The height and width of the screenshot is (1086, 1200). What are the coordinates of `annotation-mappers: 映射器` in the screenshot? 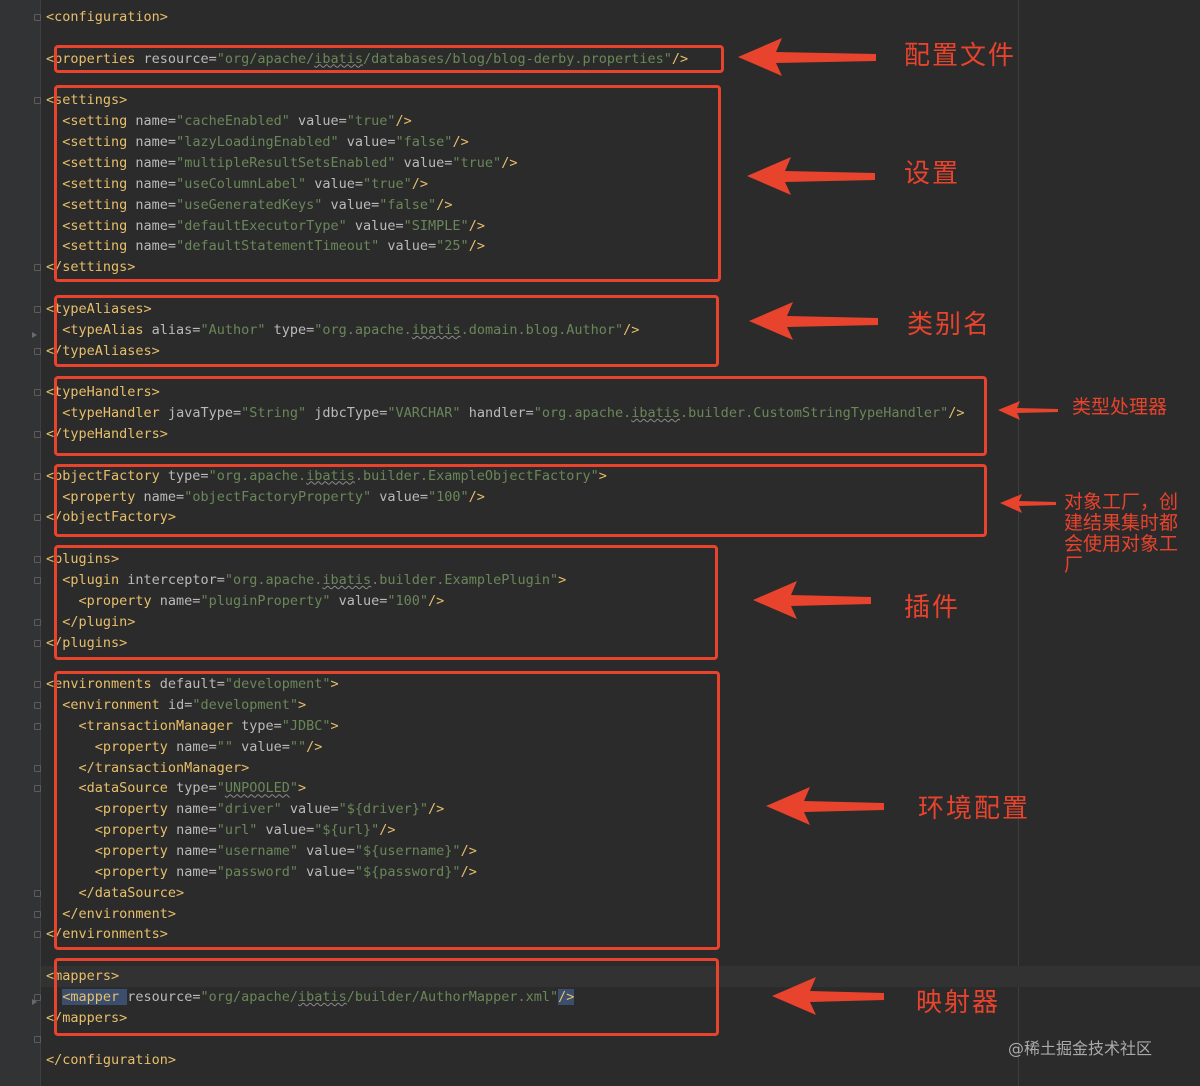 It's located at (958, 1003).